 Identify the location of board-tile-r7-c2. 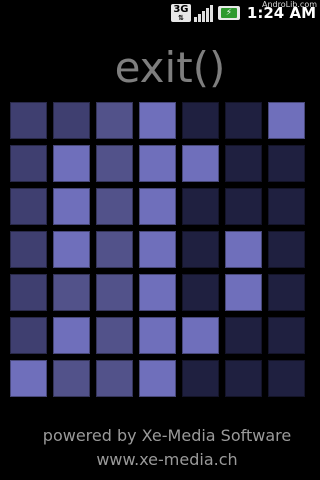
(71, 378).